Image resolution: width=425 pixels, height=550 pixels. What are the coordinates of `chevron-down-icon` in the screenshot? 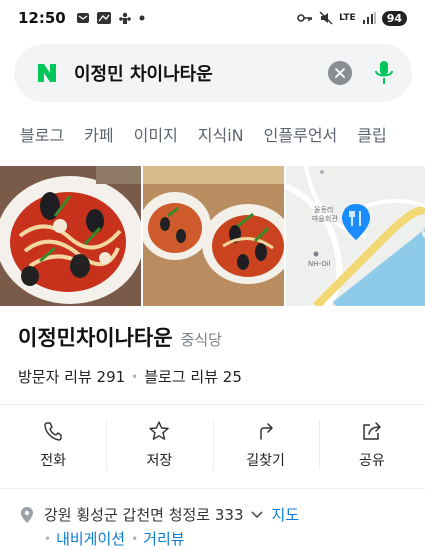 It's located at (257, 515).